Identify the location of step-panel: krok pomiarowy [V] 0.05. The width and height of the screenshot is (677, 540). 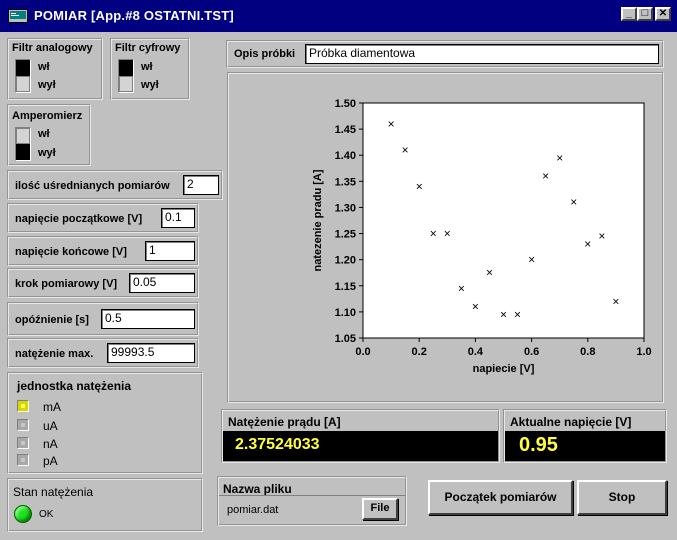
(103, 283).